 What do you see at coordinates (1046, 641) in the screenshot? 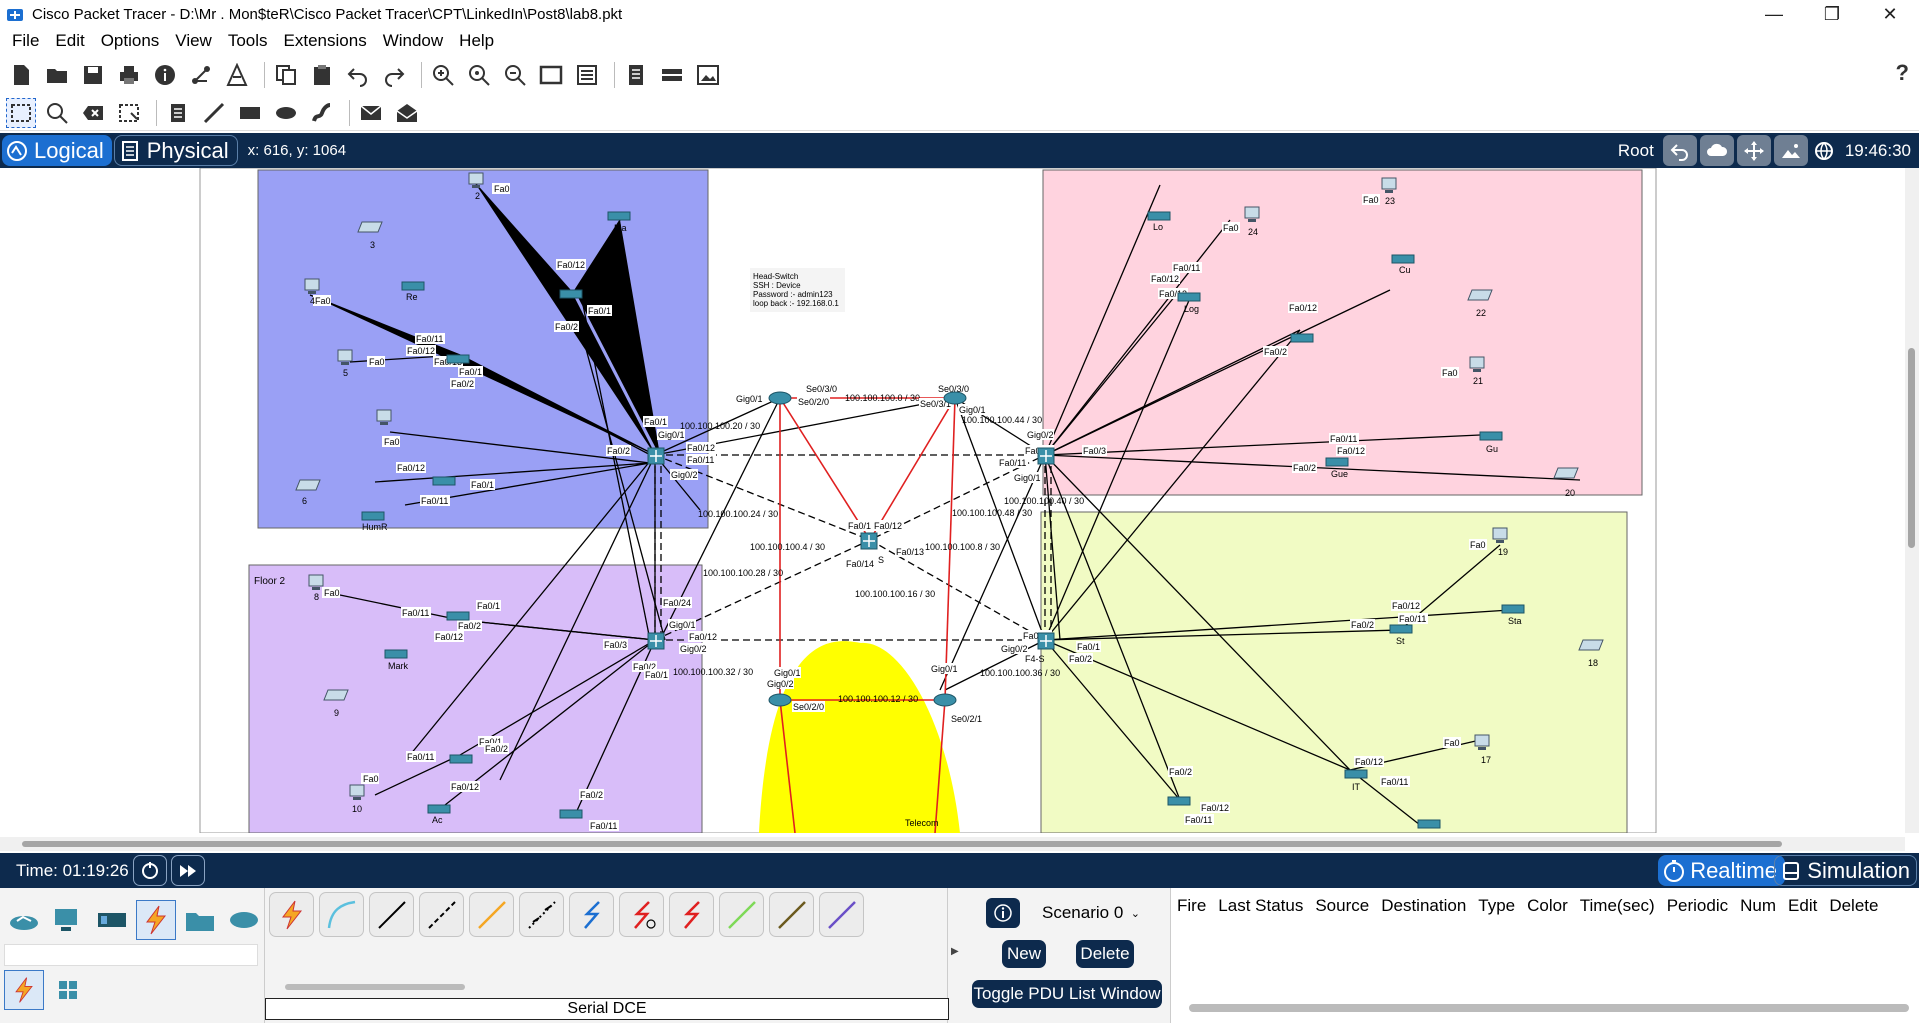
I see `ml-switch-floor4` at bounding box center [1046, 641].